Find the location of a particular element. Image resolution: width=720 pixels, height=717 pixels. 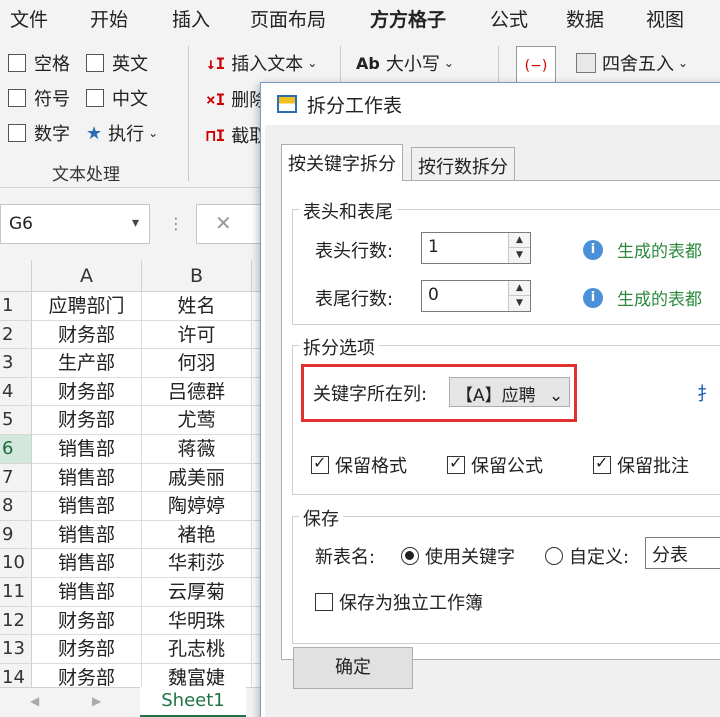

row-header: 3 is located at coordinates (16, 363).